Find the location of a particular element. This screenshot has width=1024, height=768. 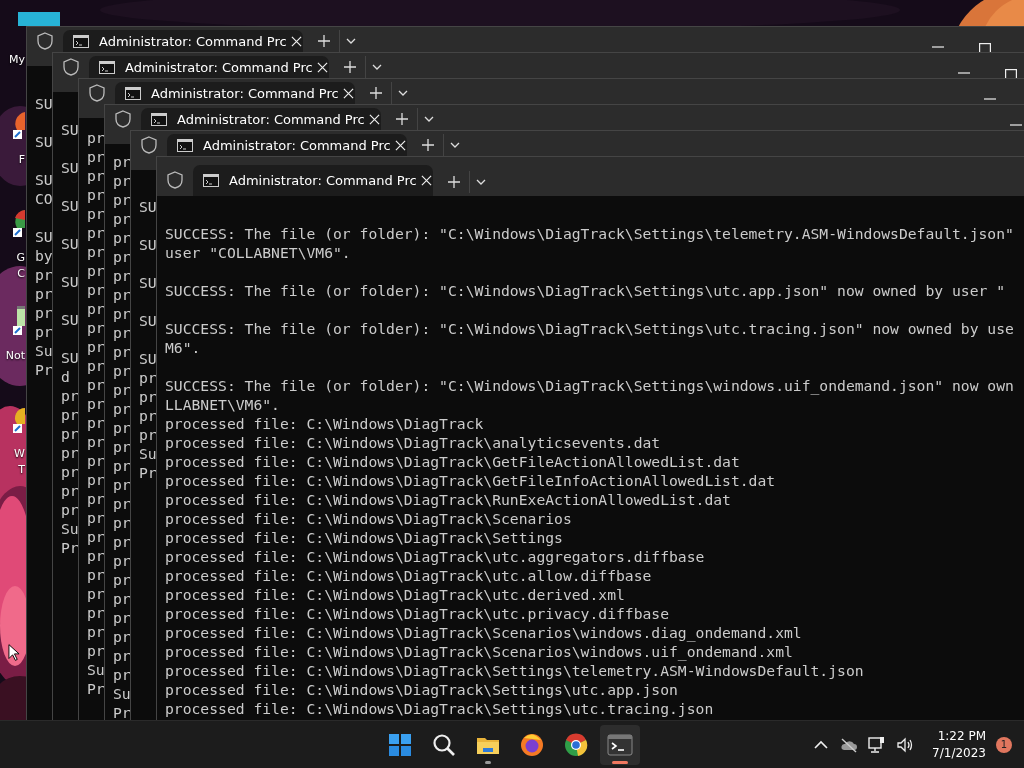

terminal-line: processed file: C:\Windows\DiagTrack\Settings\utc.tracing.json is located at coordinates (439, 708).